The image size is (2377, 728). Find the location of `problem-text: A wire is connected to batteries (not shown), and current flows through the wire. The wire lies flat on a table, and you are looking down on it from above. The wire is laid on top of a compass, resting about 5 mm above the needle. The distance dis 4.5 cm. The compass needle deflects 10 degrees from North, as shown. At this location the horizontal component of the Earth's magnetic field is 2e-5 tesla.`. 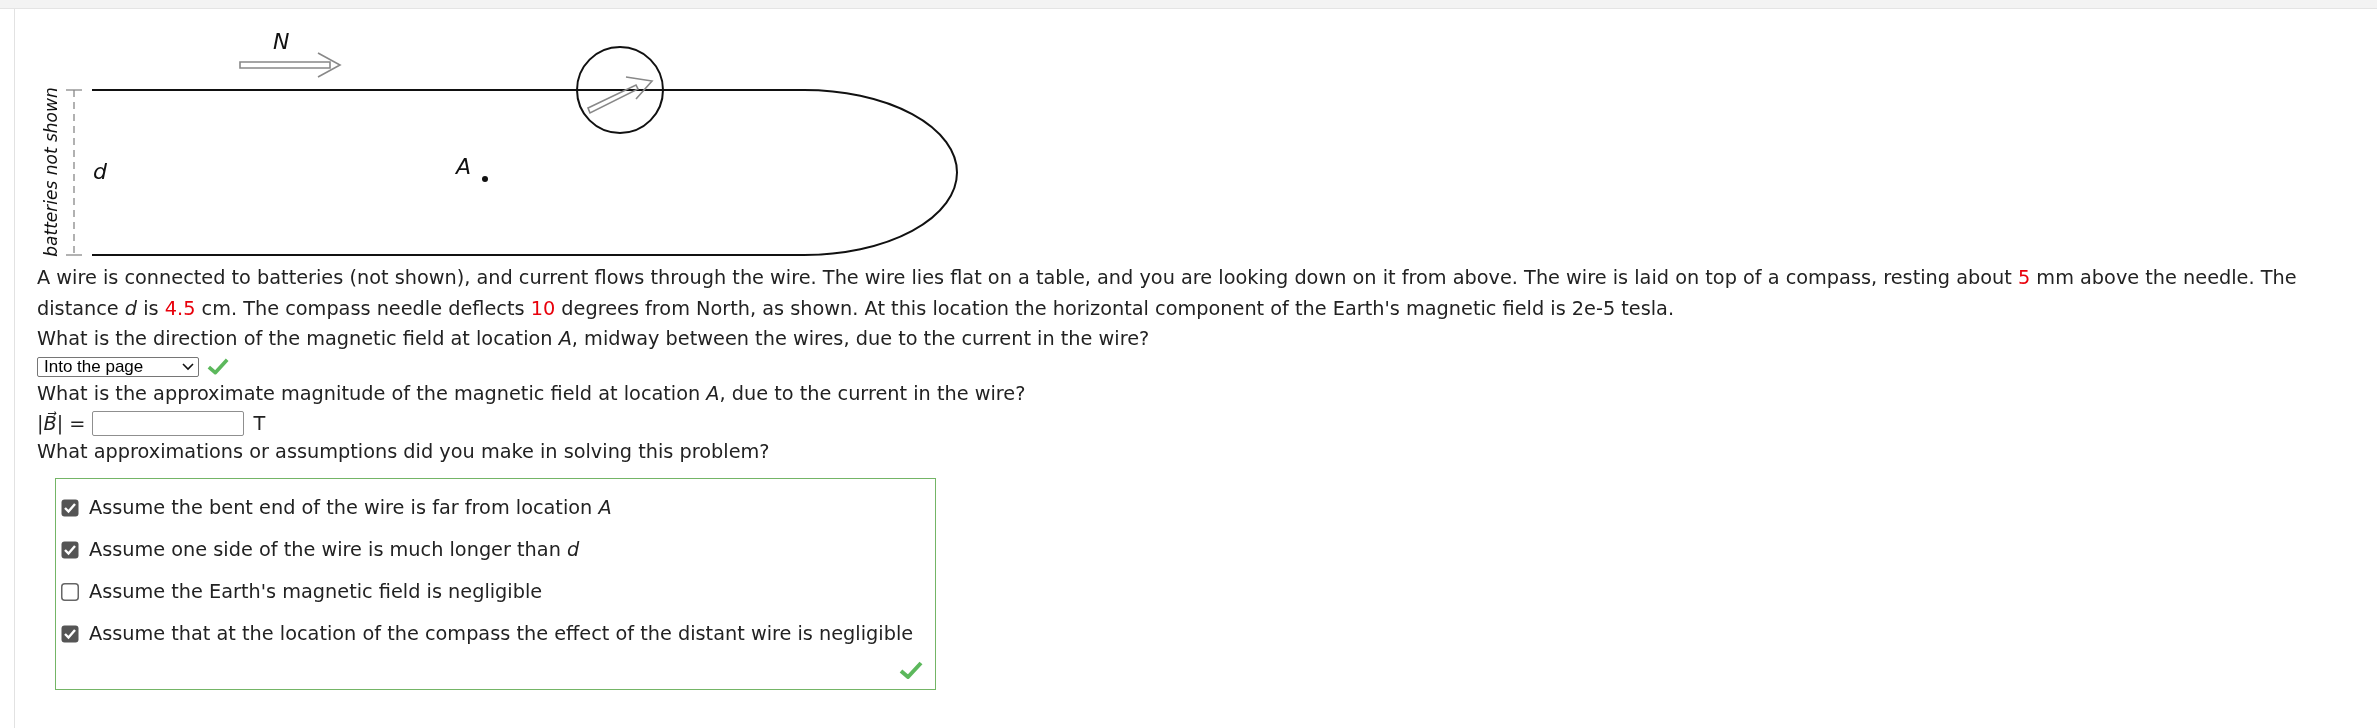

problem-text: A wire is connected to batteries (not shown), and current flows through the wire. The wire lies flat on a table, and you are looking down on it from above. The wire is laid on top of a compass, resting about 5 mm above the needle. The distance dis 4.5 cm. The compass needle deflects 10 degrees from North, as shown. At this location the horizontal component of the Earth's magnetic field is 2e-5 tesla. is located at coordinates (1167, 293).